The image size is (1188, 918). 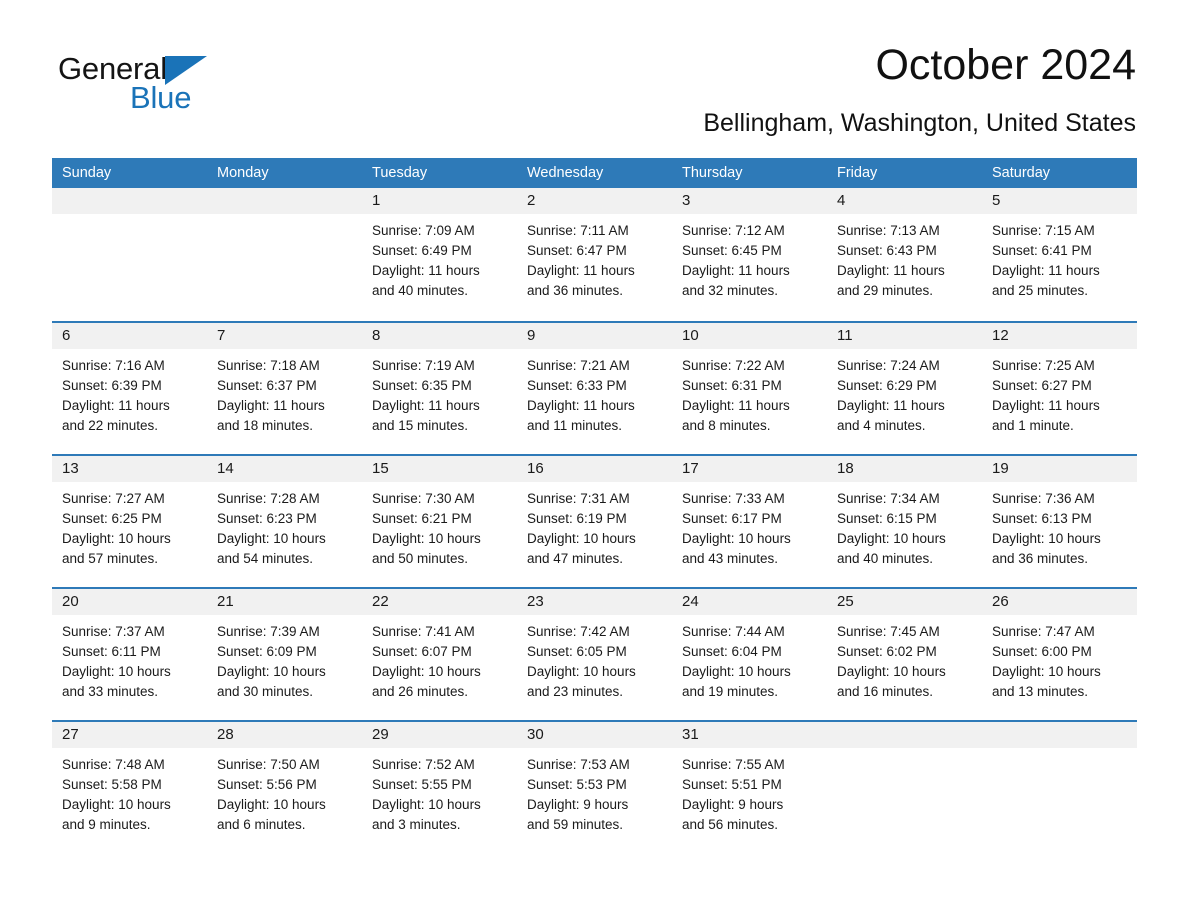 I want to click on daylight-duration-line2: and 3 minutes., so click(x=416, y=824).